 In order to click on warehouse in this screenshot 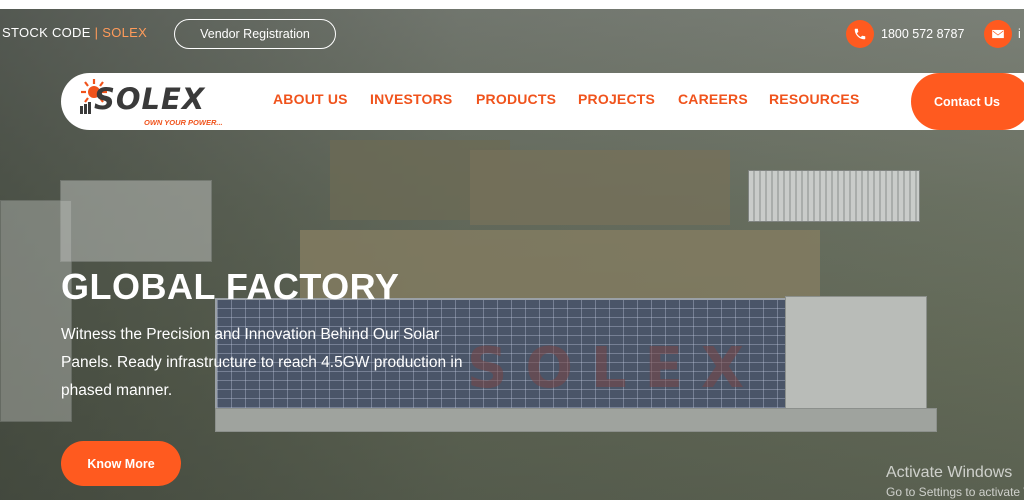, I will do `click(834, 196)`.